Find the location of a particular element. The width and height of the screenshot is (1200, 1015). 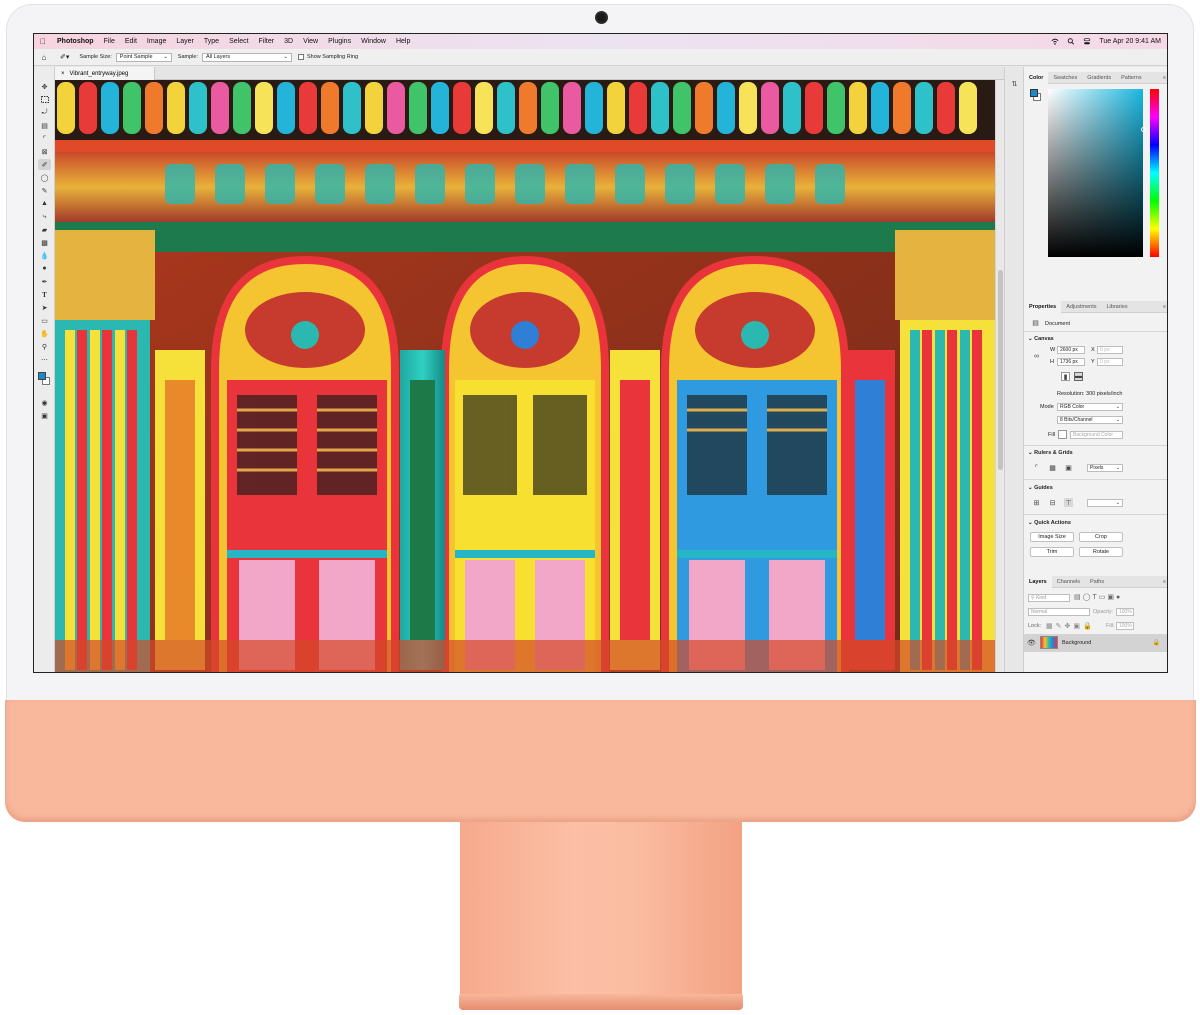

guide-style-select: ⌄ is located at coordinates (1105, 503).